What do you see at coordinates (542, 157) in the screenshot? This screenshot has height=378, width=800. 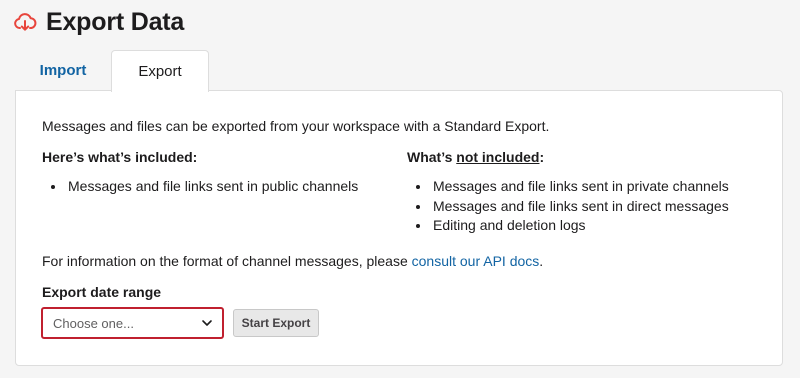 I see `heading-suffix: :` at bounding box center [542, 157].